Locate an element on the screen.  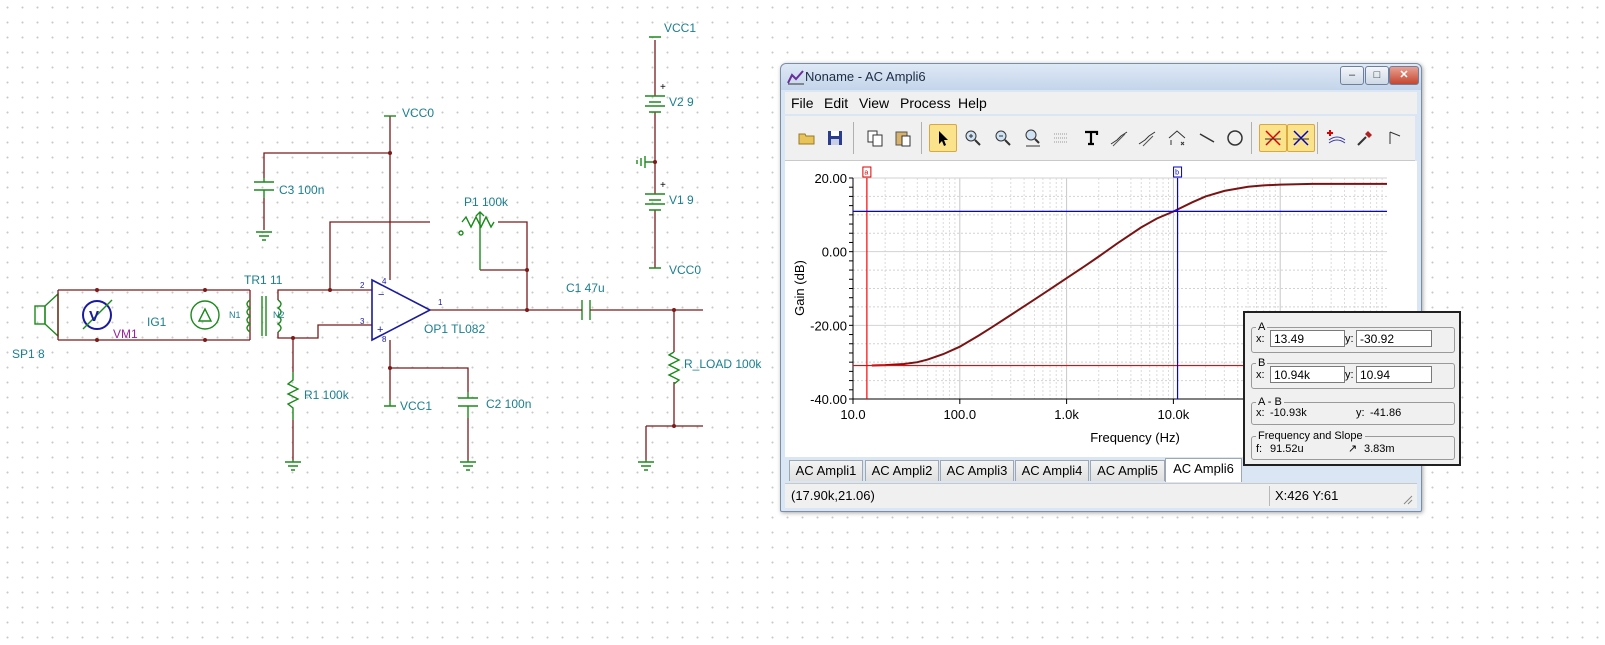
cursor-a-label: a is located at coordinates (866, 173).